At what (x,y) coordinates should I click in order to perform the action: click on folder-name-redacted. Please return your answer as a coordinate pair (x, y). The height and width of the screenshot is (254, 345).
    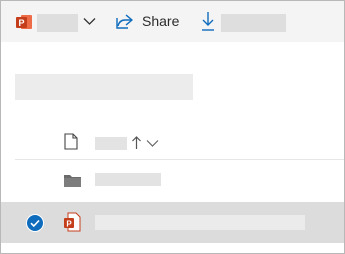
    Looking at the image, I should click on (128, 179).